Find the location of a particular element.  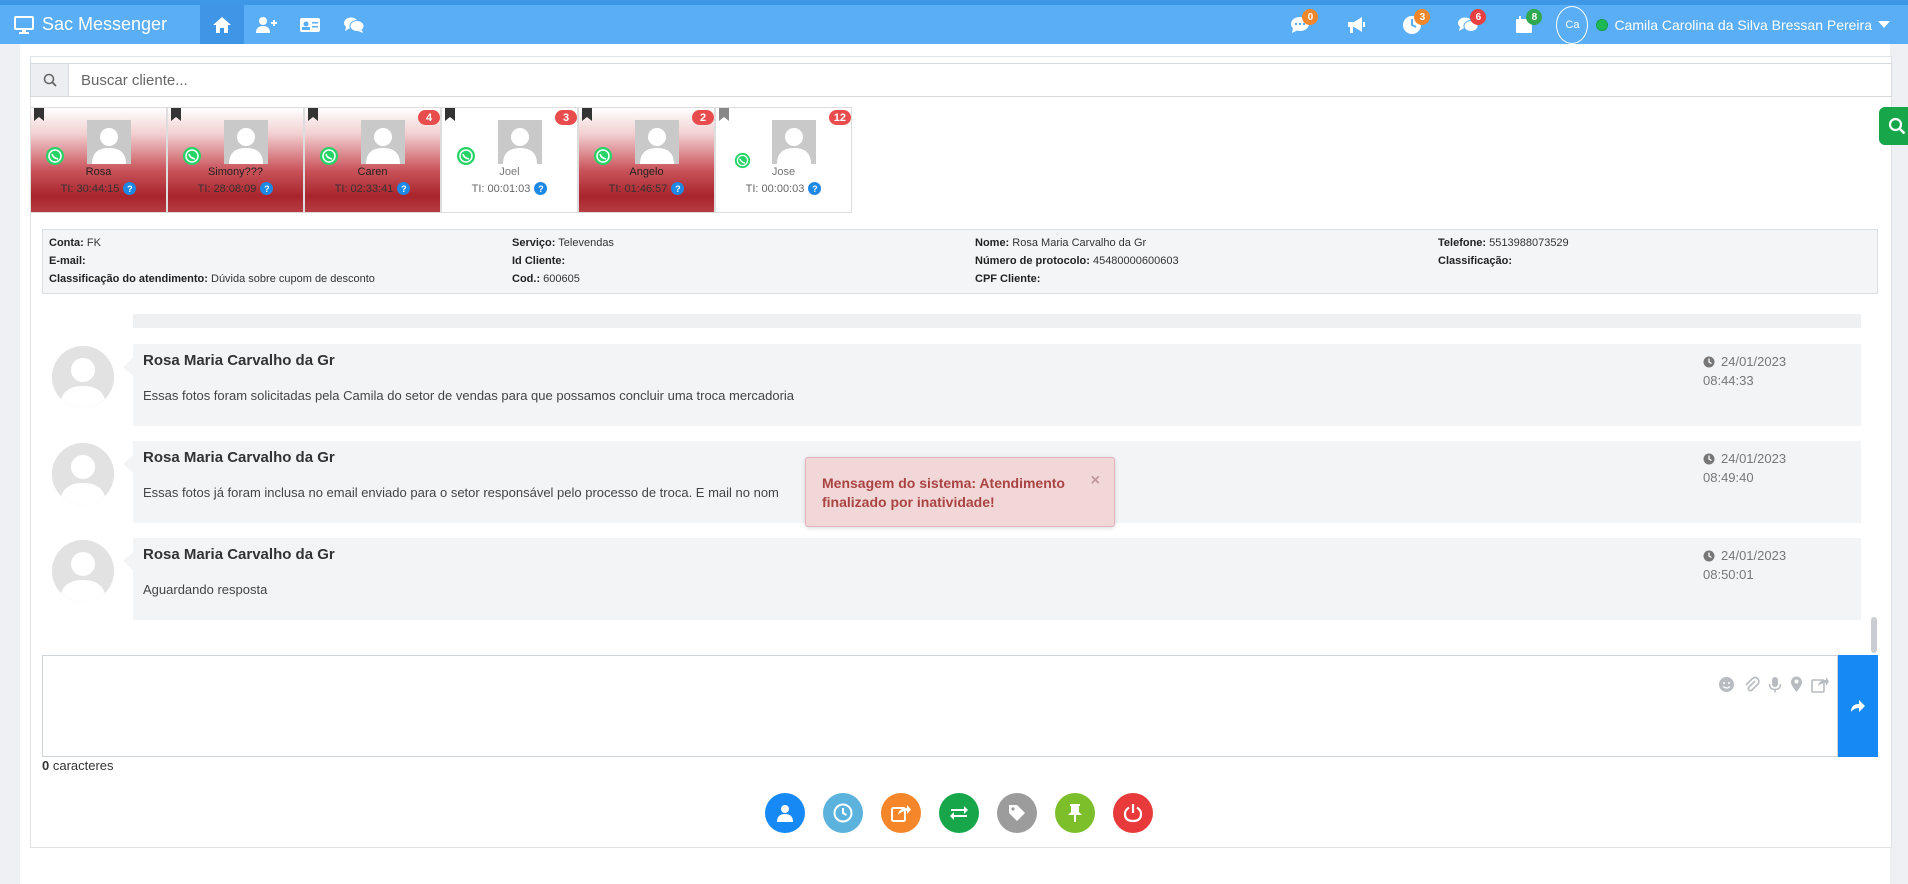

announcements-button is located at coordinates (1356, 24).